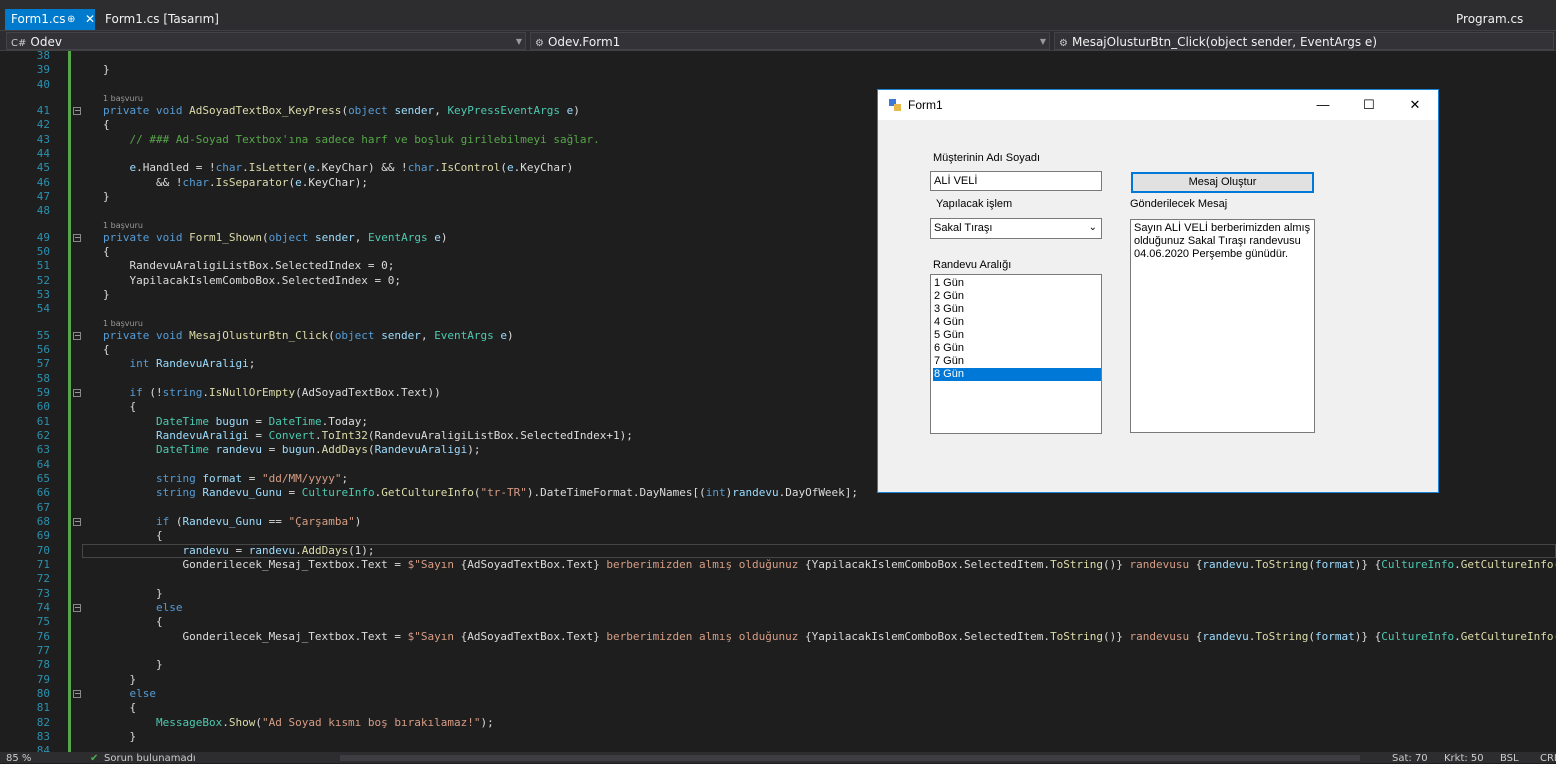 This screenshot has width=1556, height=764. I want to click on line-number: 45, so click(43, 168).